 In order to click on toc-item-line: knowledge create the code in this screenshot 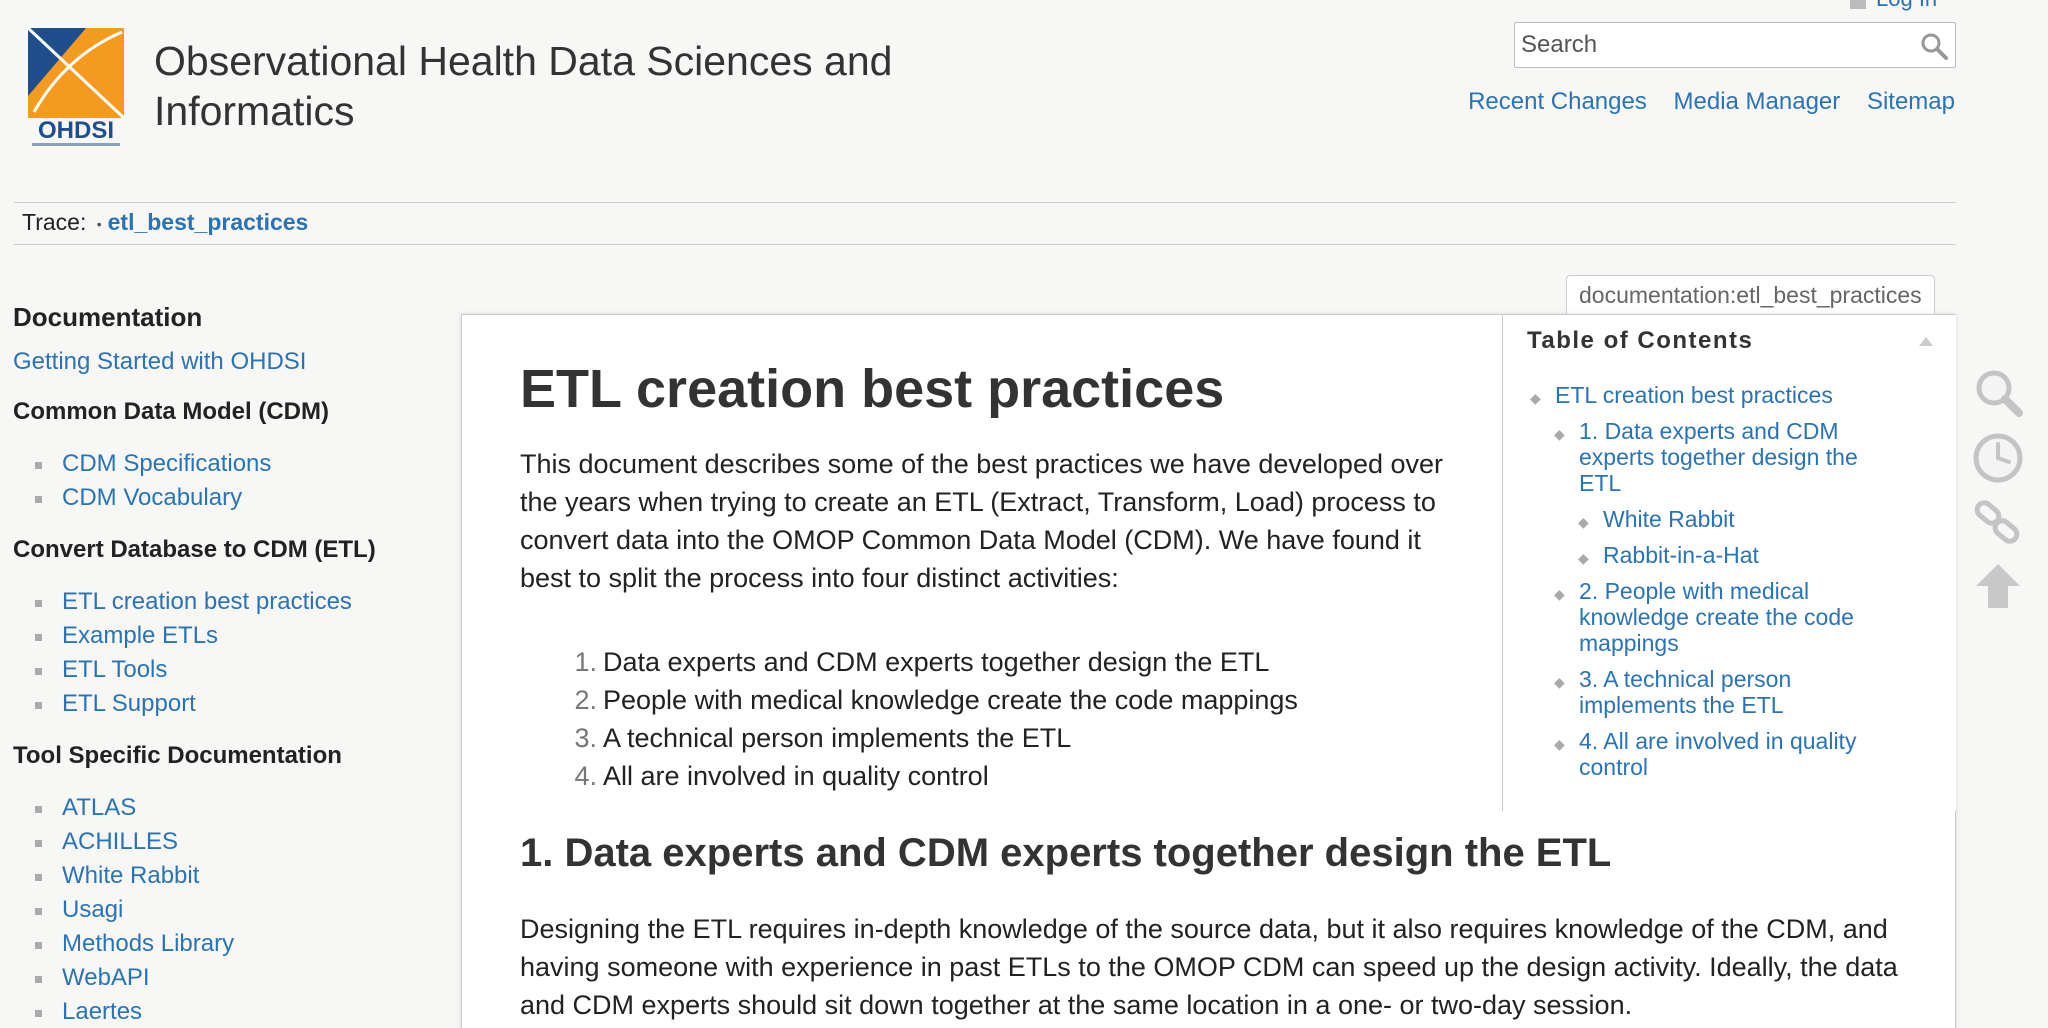, I will do `click(1716, 617)`.